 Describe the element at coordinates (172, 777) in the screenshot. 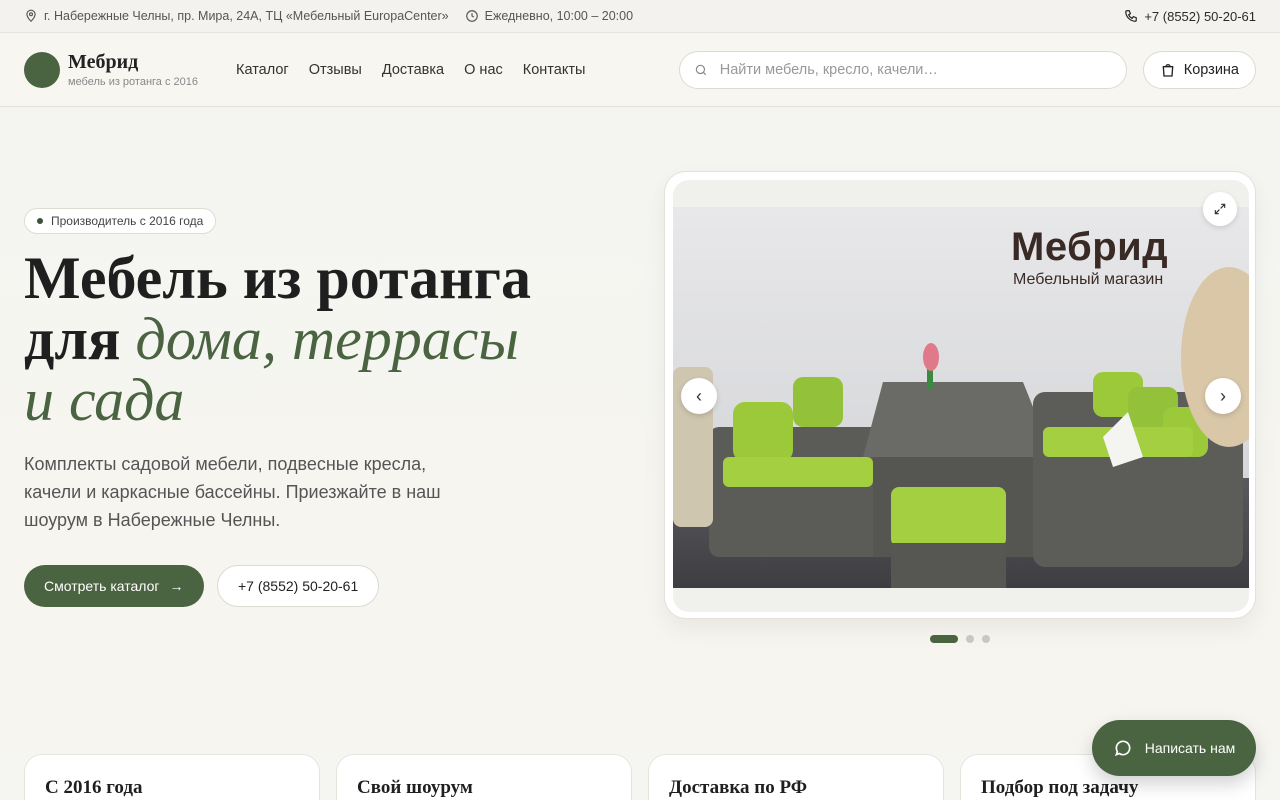

I see `feature-card: С 2016 года` at that location.